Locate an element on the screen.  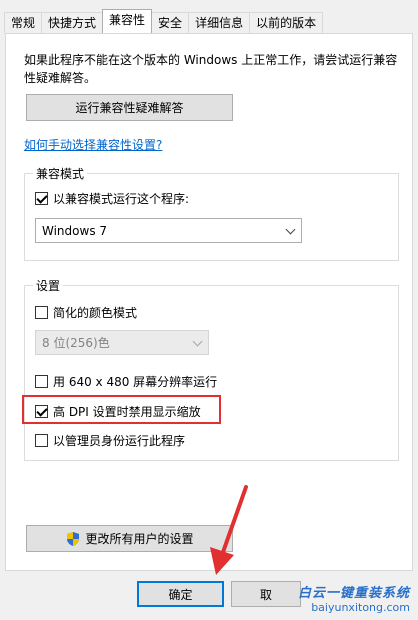
tab-previous-versions: 以前的版本 is located at coordinates (286, 22).